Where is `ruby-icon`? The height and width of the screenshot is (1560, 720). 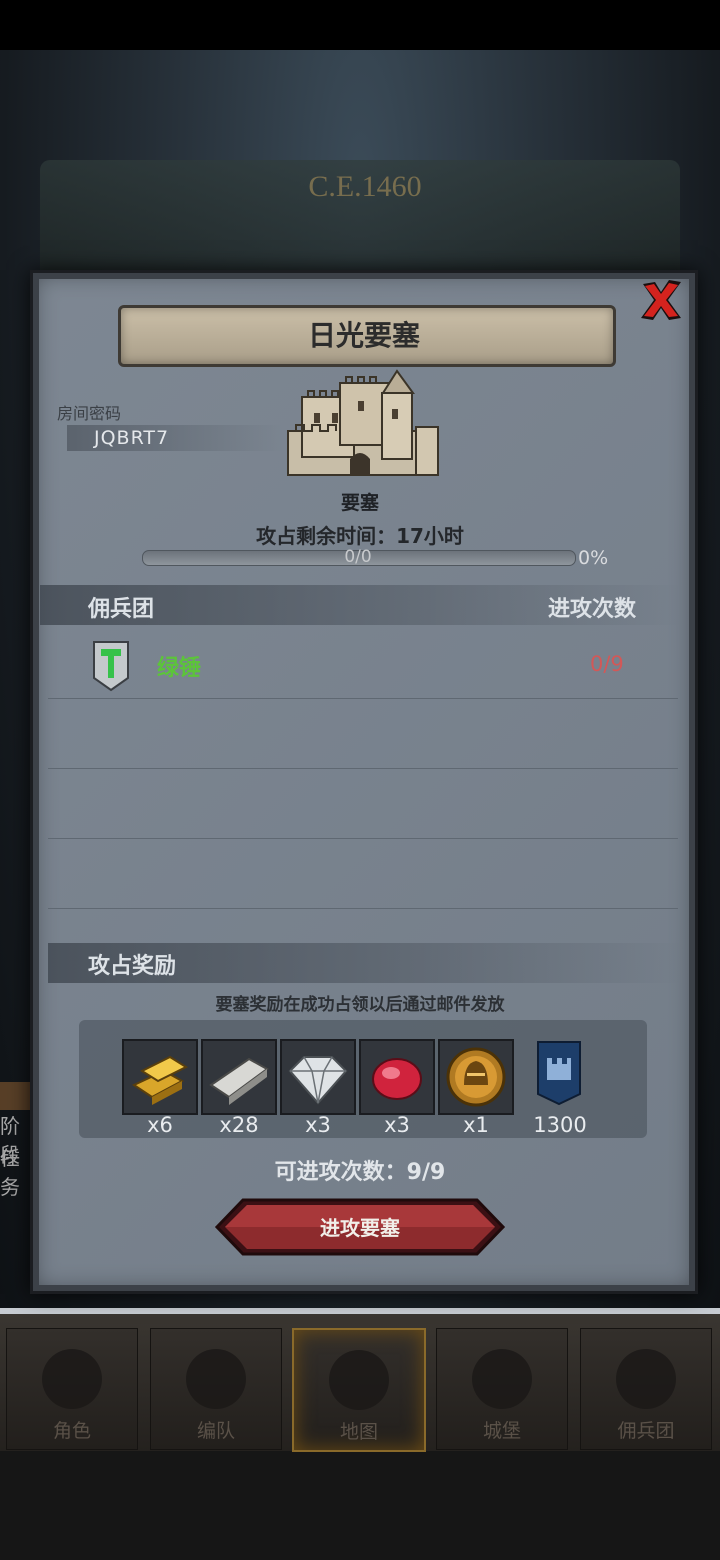
ruby-icon is located at coordinates (397, 1079).